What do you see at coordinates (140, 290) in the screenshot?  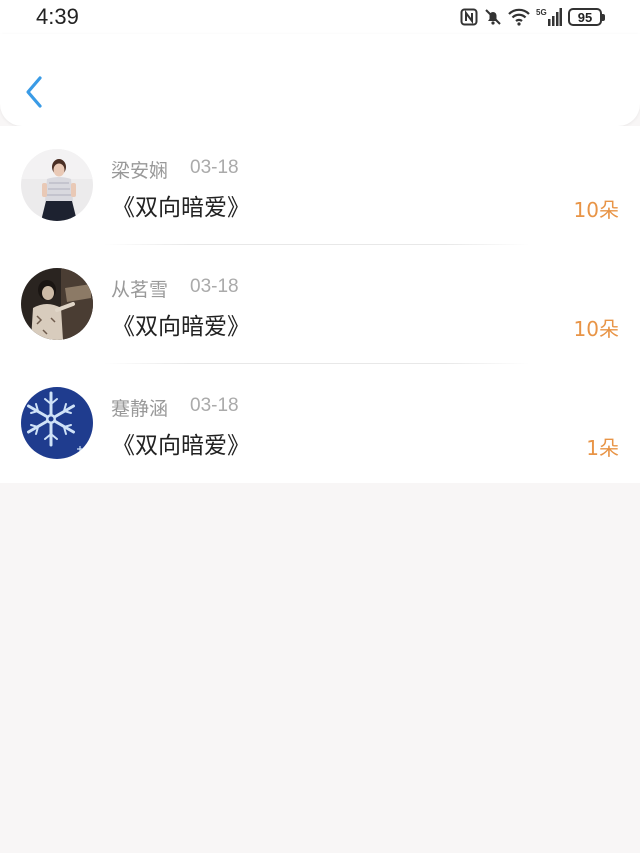 I see `sender-name: 从茗雪` at bounding box center [140, 290].